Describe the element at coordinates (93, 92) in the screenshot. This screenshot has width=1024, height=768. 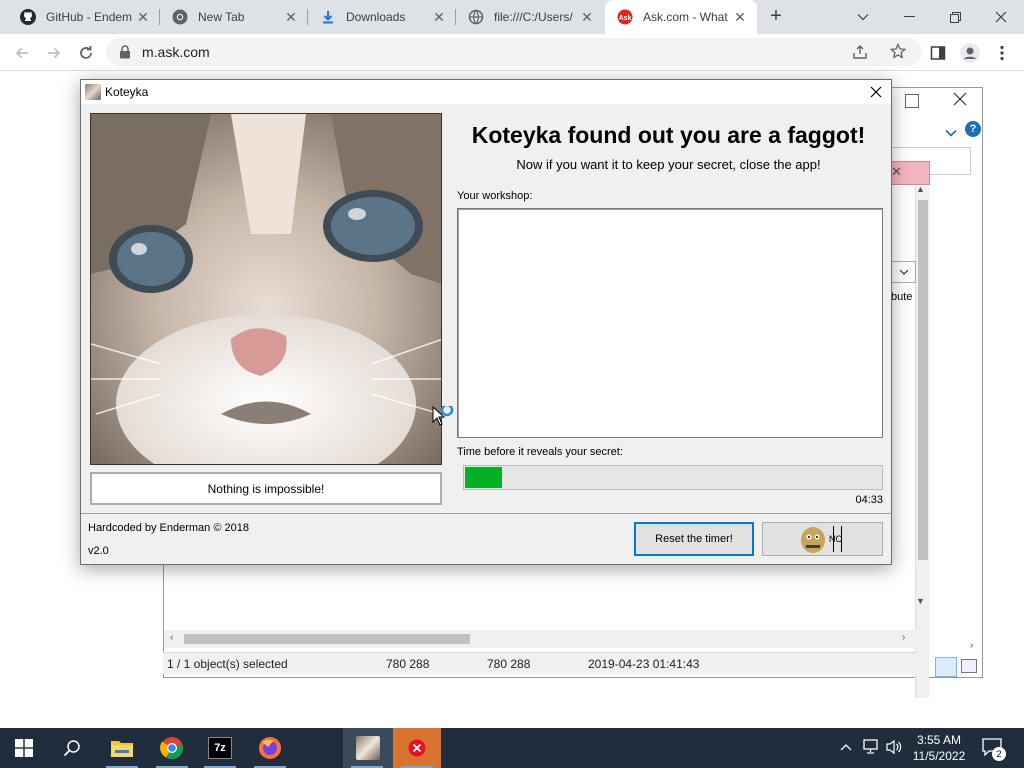
I see `koteyka-app-icon` at that location.